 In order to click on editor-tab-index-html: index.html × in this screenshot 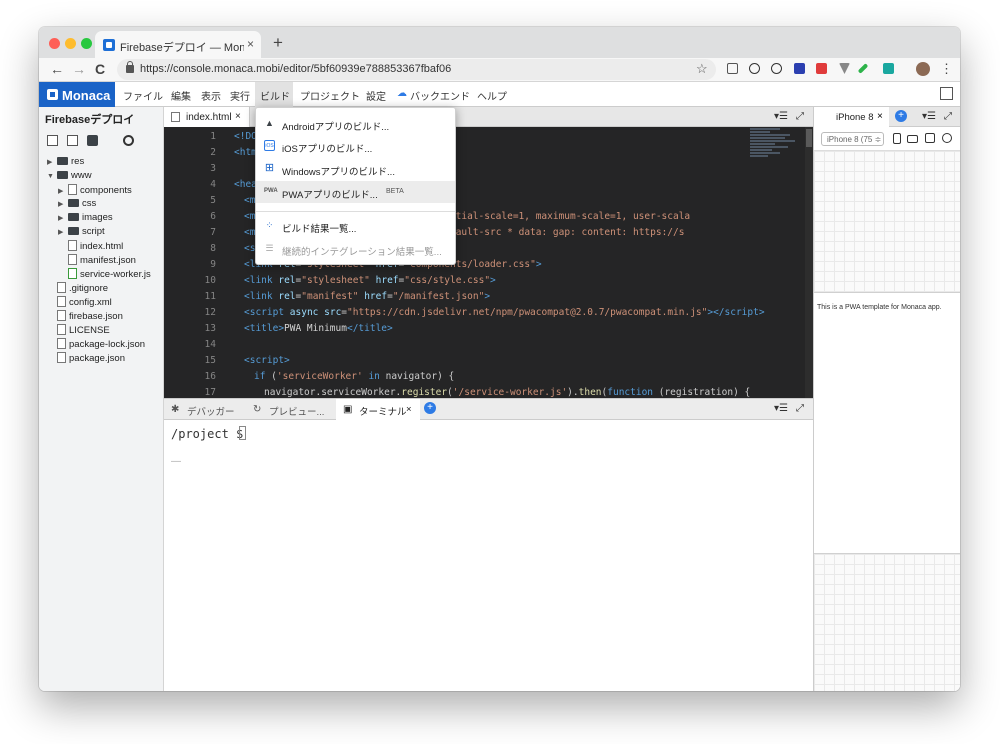, I will do `click(207, 117)`.